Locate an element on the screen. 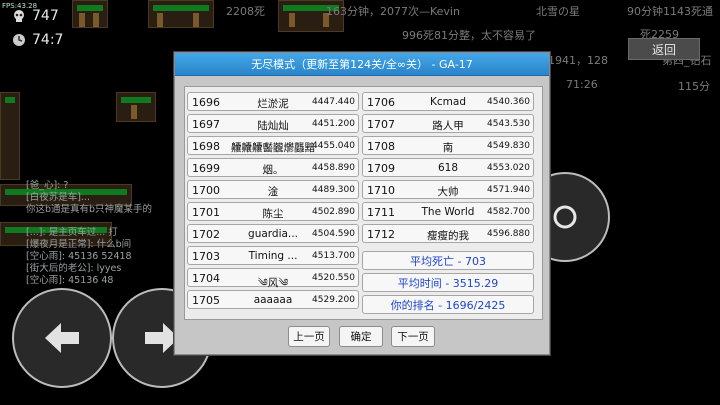 This screenshot has height=405, width=720. background-text: 163分钟，2077次—Kevin is located at coordinates (393, 11).